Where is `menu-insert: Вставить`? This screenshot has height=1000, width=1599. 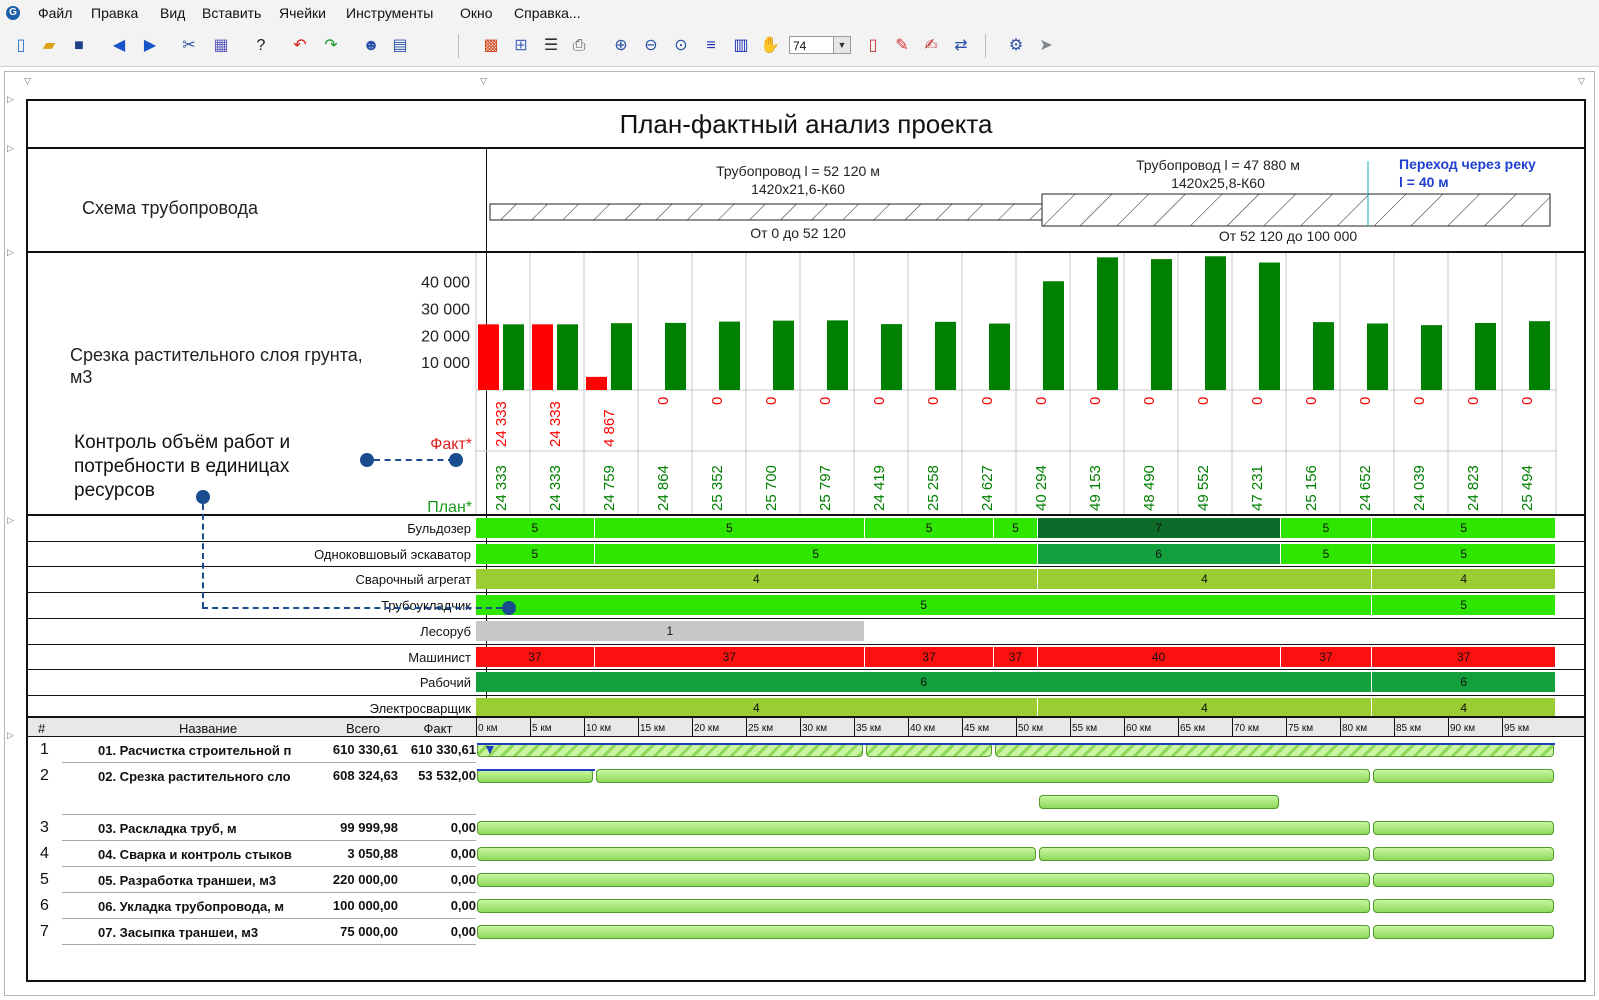 menu-insert: Вставить is located at coordinates (231, 13).